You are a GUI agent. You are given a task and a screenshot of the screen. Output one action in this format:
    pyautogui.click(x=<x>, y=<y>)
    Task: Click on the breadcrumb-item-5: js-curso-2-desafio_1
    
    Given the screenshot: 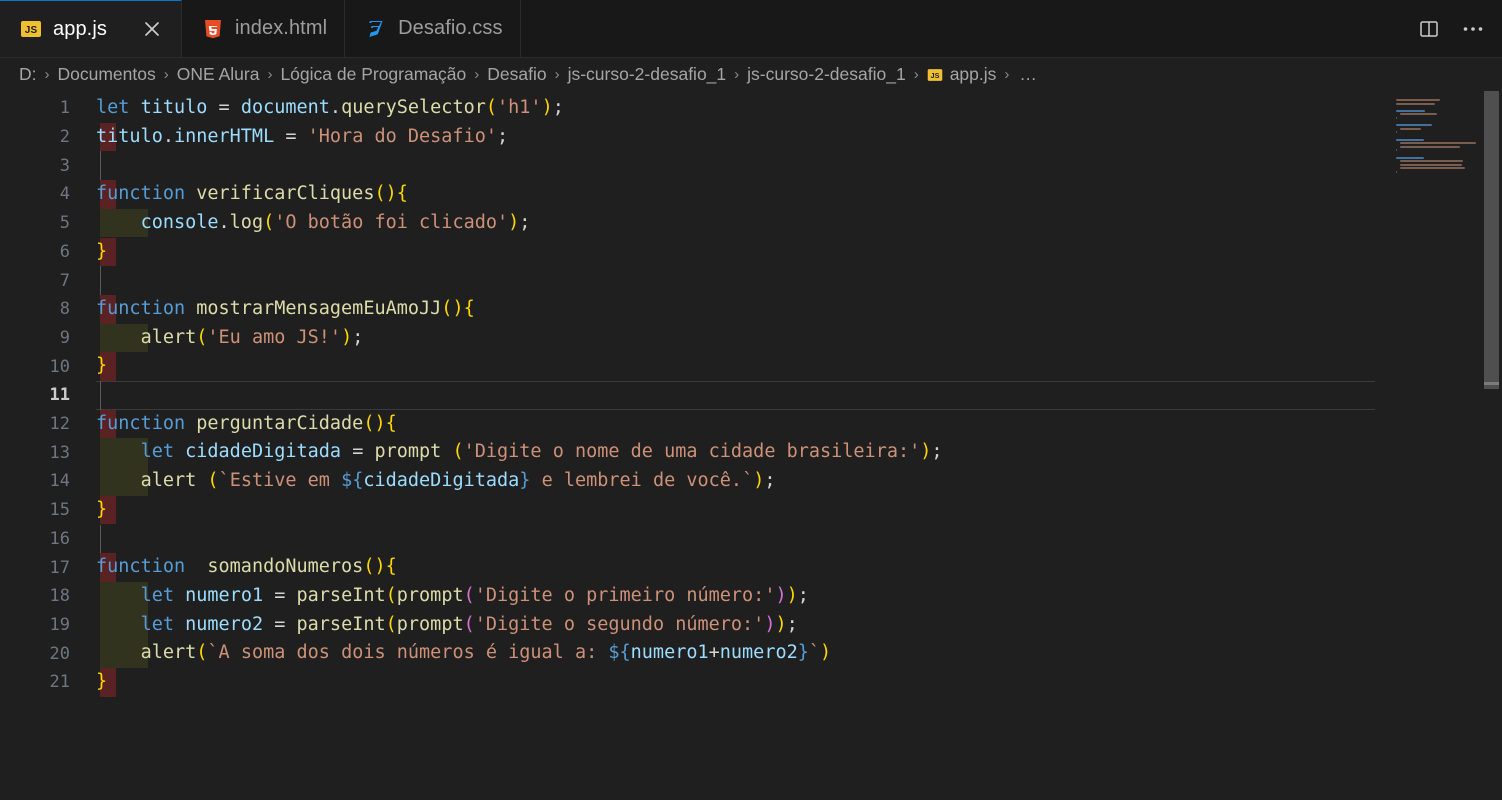 What is the action you would take?
    pyautogui.click(x=647, y=74)
    